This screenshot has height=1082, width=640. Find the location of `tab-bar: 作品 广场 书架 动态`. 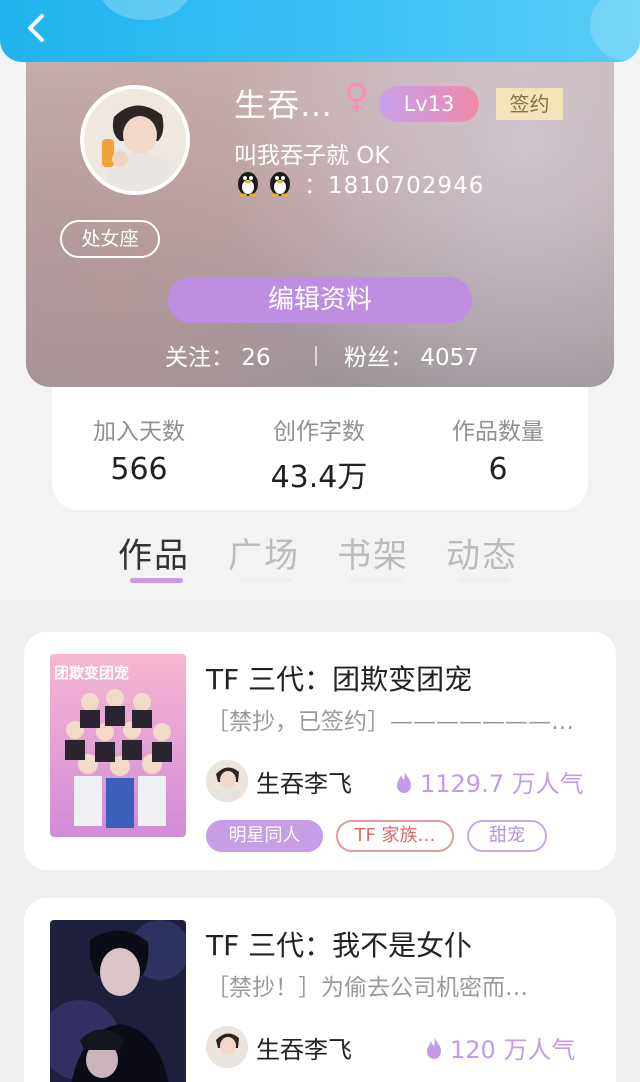

tab-bar: 作品 广场 书架 动态 is located at coordinates (320, 560).